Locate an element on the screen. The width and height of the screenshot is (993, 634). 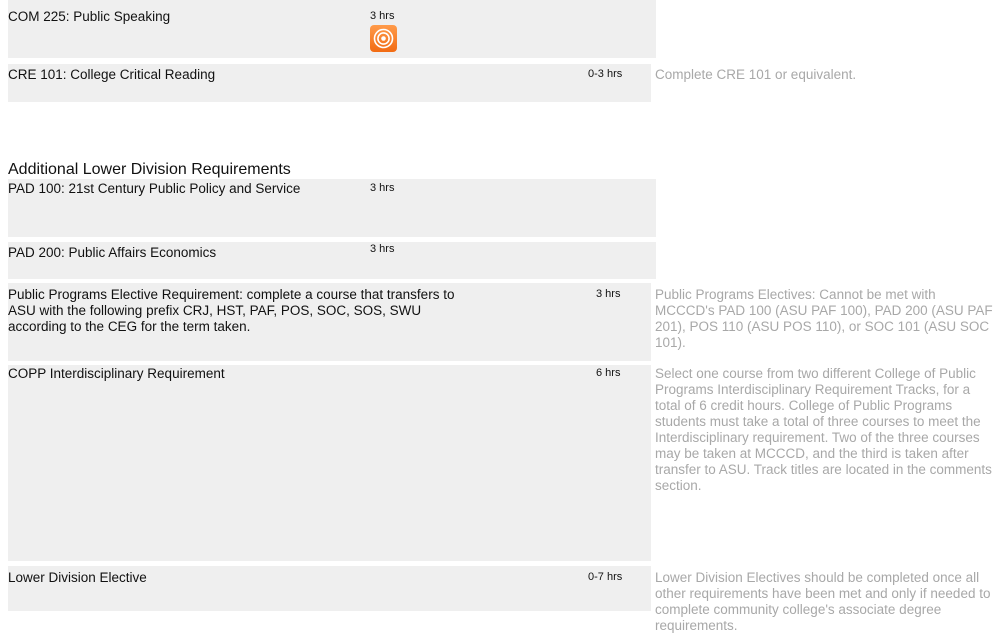
target-icon is located at coordinates (383, 38).